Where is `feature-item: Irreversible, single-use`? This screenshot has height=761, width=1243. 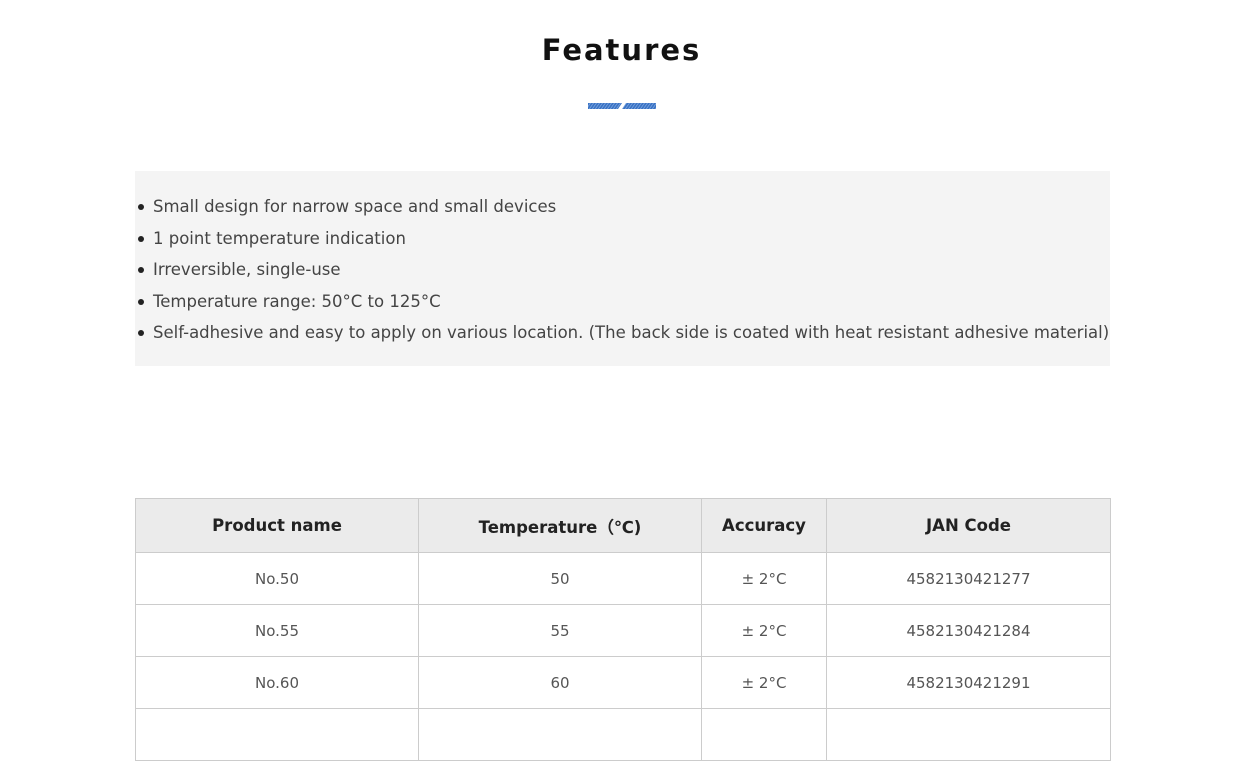 feature-item: Irreversible, single-use is located at coordinates (624, 270).